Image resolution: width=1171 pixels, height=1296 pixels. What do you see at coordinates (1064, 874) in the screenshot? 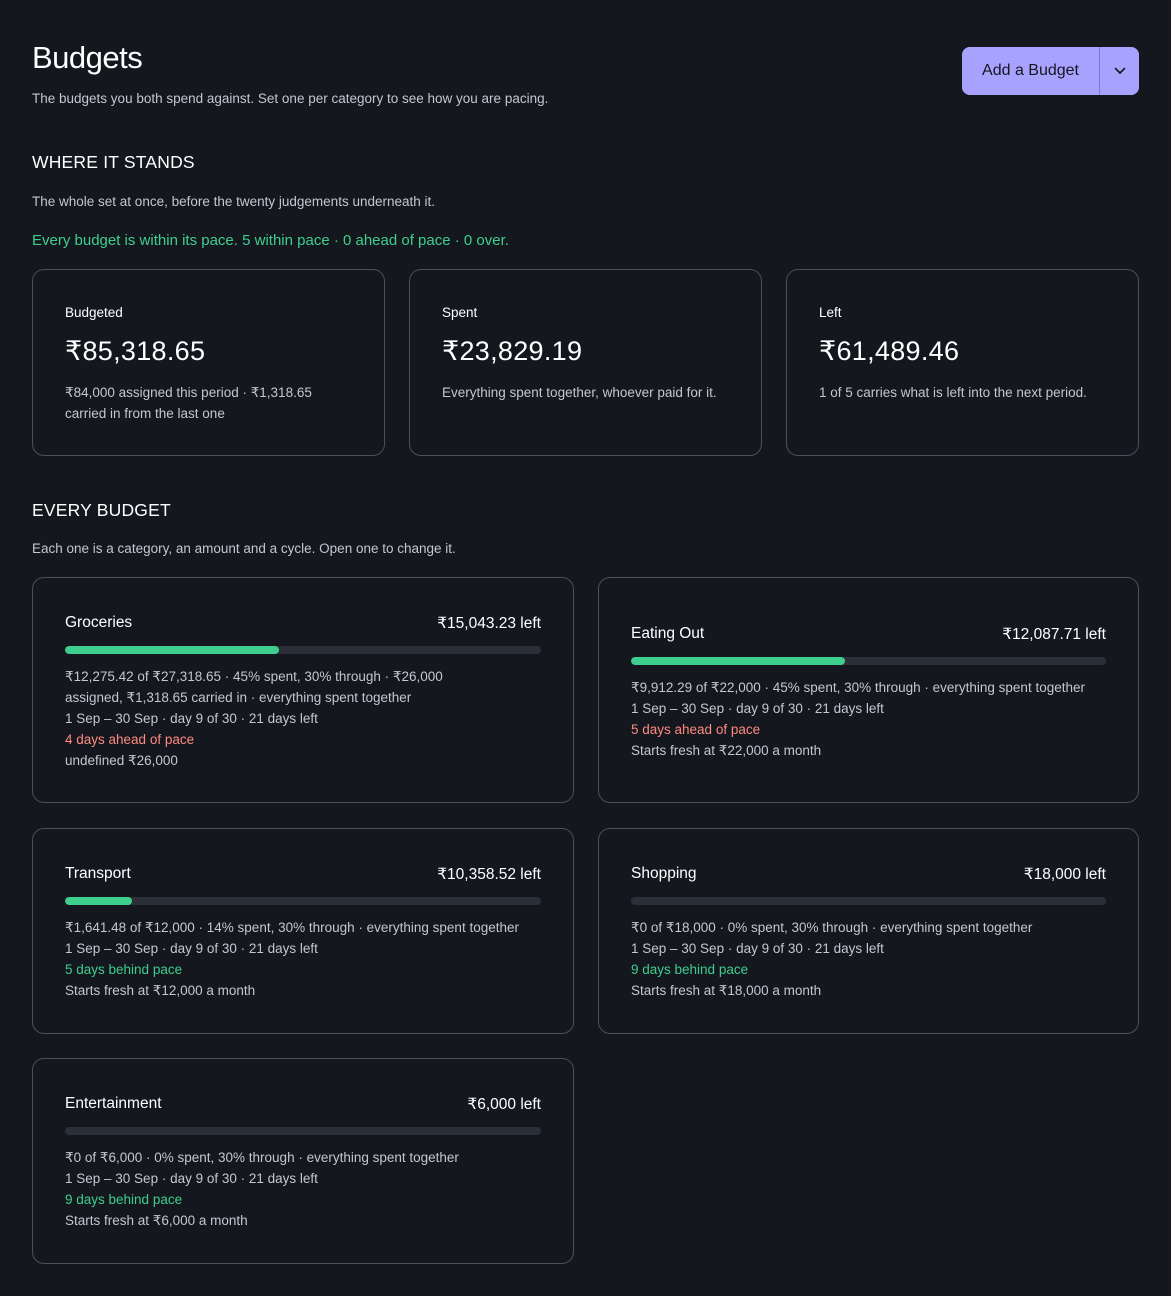
I see `budget-left-amount: ₹18,000 left` at bounding box center [1064, 874].